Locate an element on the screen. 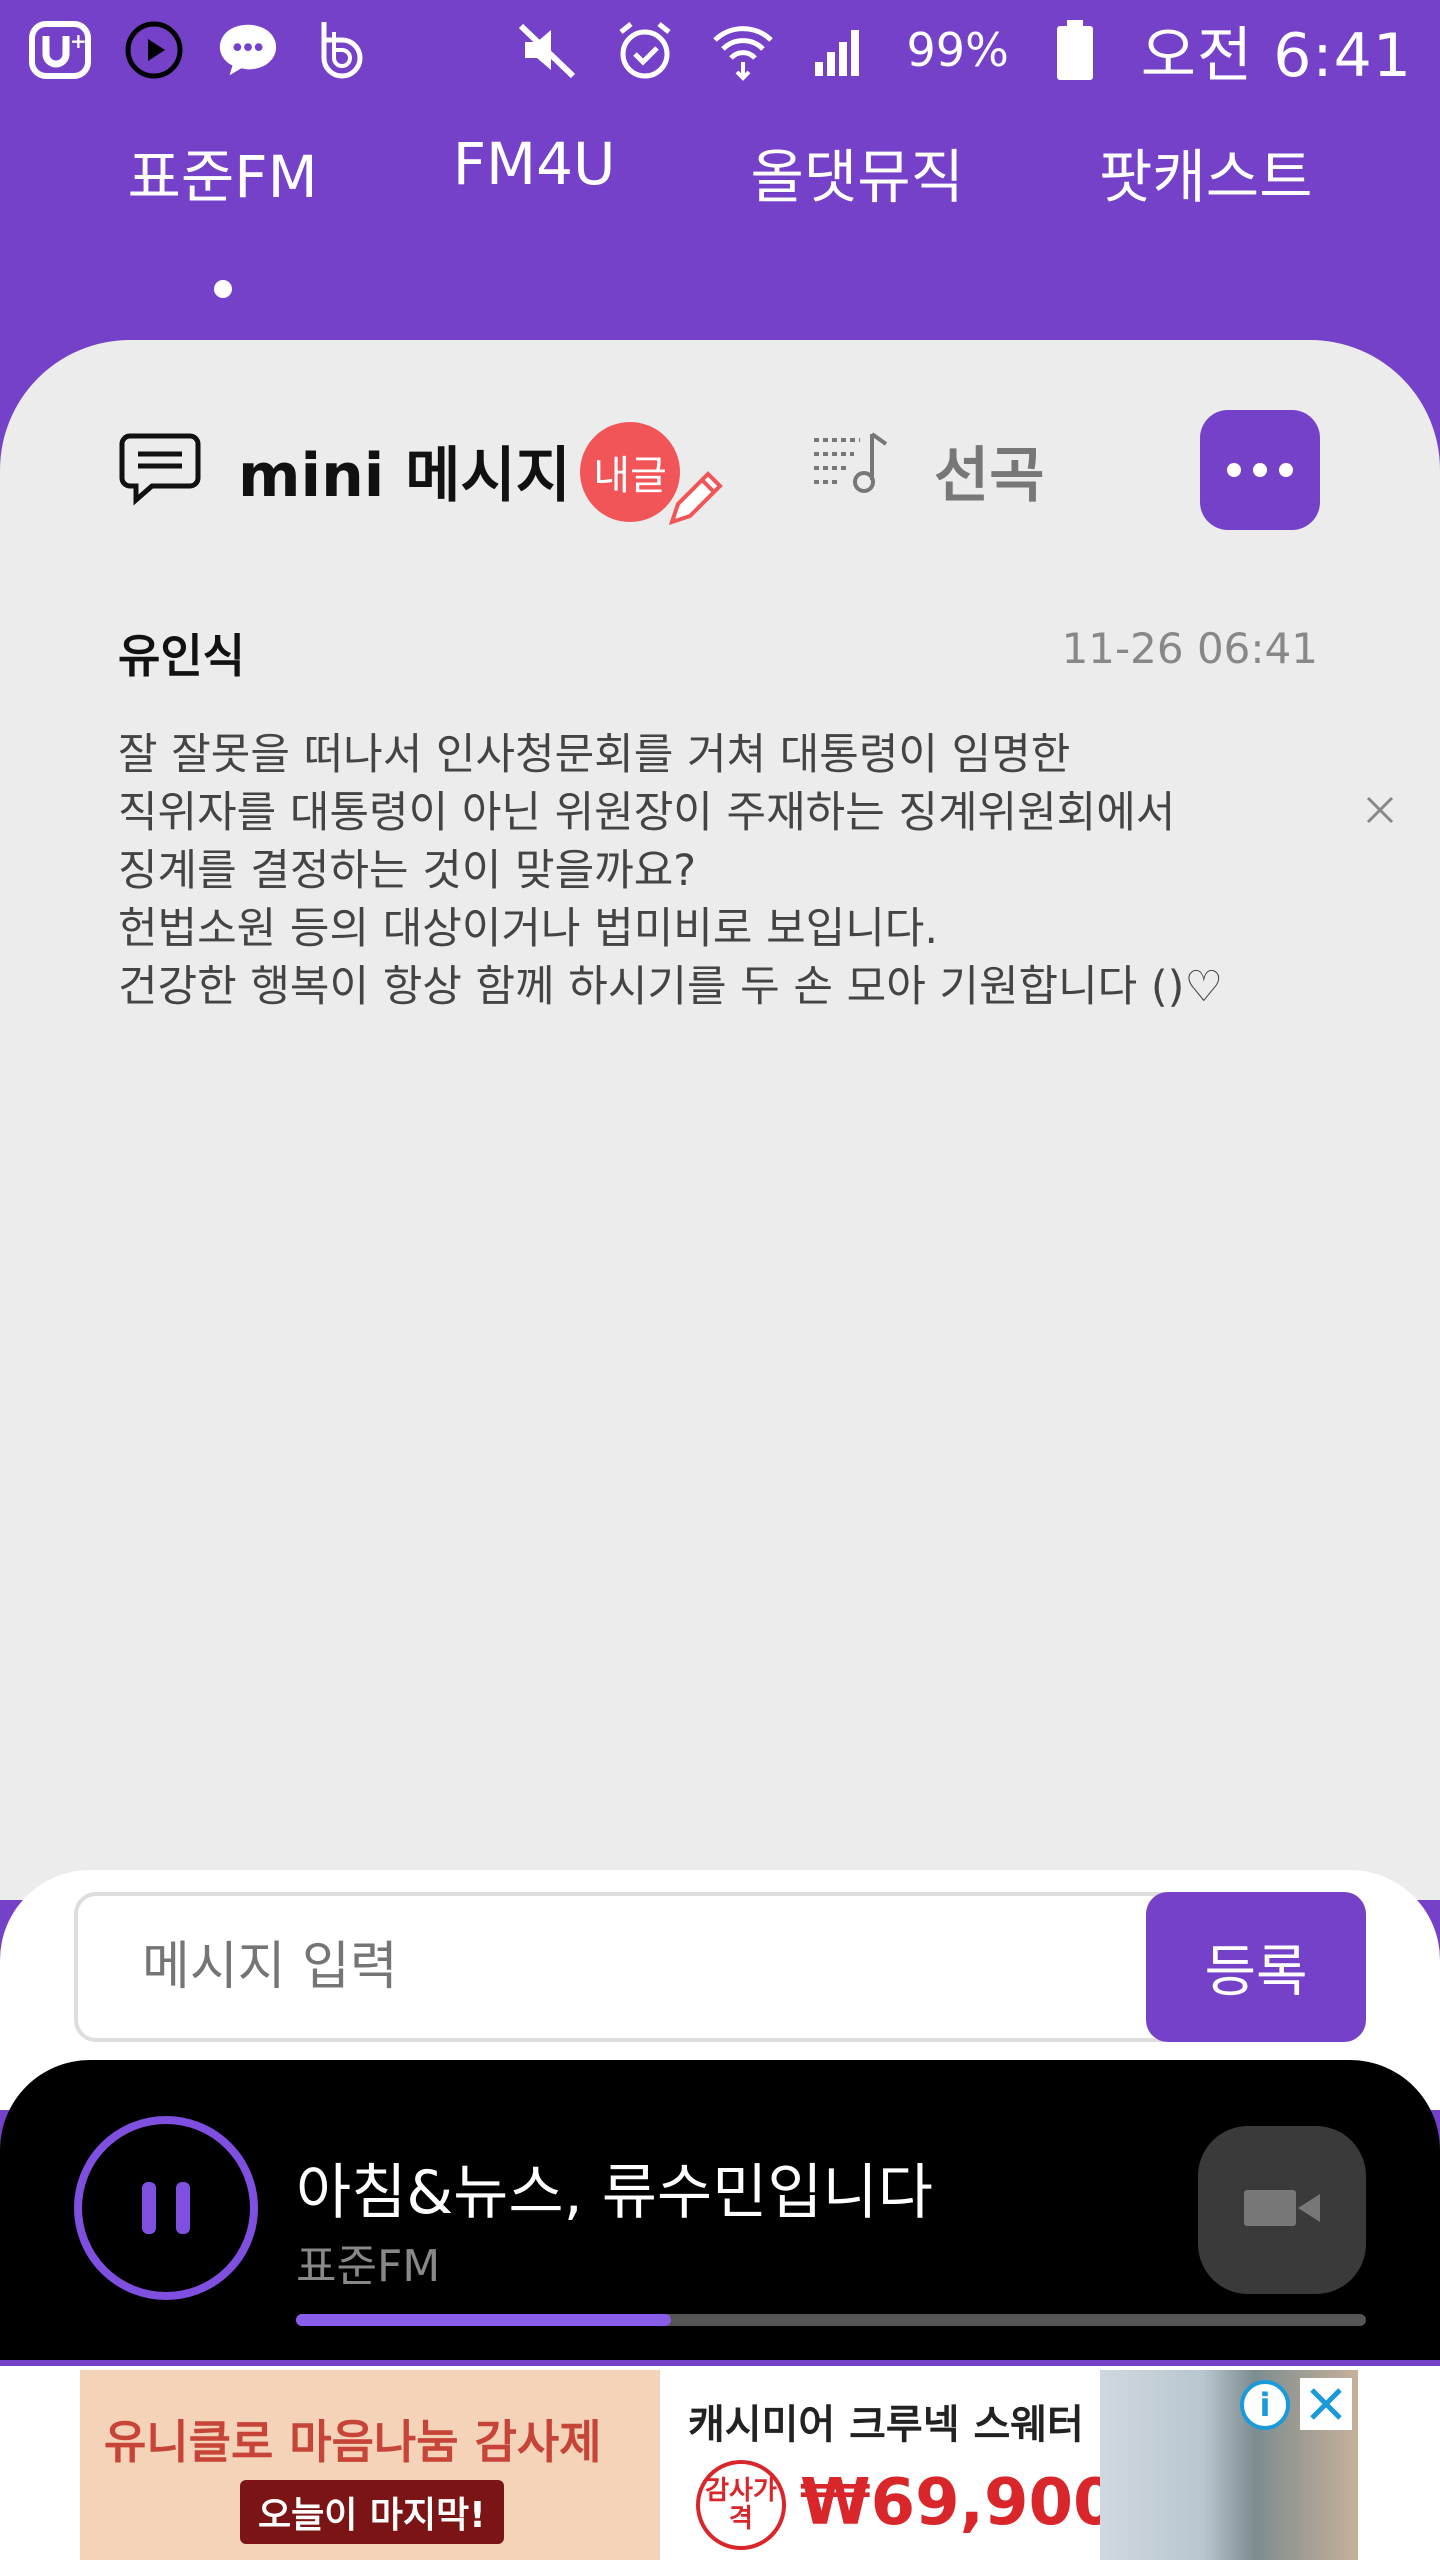 The image size is (1440, 2560). ad-close-icon is located at coordinates (1326, 2404).